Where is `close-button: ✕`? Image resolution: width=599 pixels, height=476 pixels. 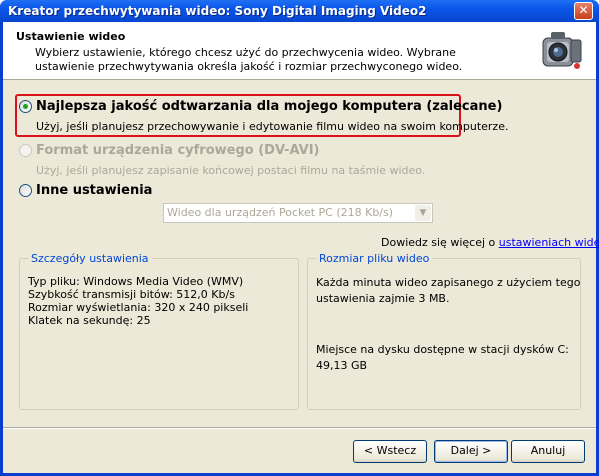 close-button: ✕ is located at coordinates (583, 11).